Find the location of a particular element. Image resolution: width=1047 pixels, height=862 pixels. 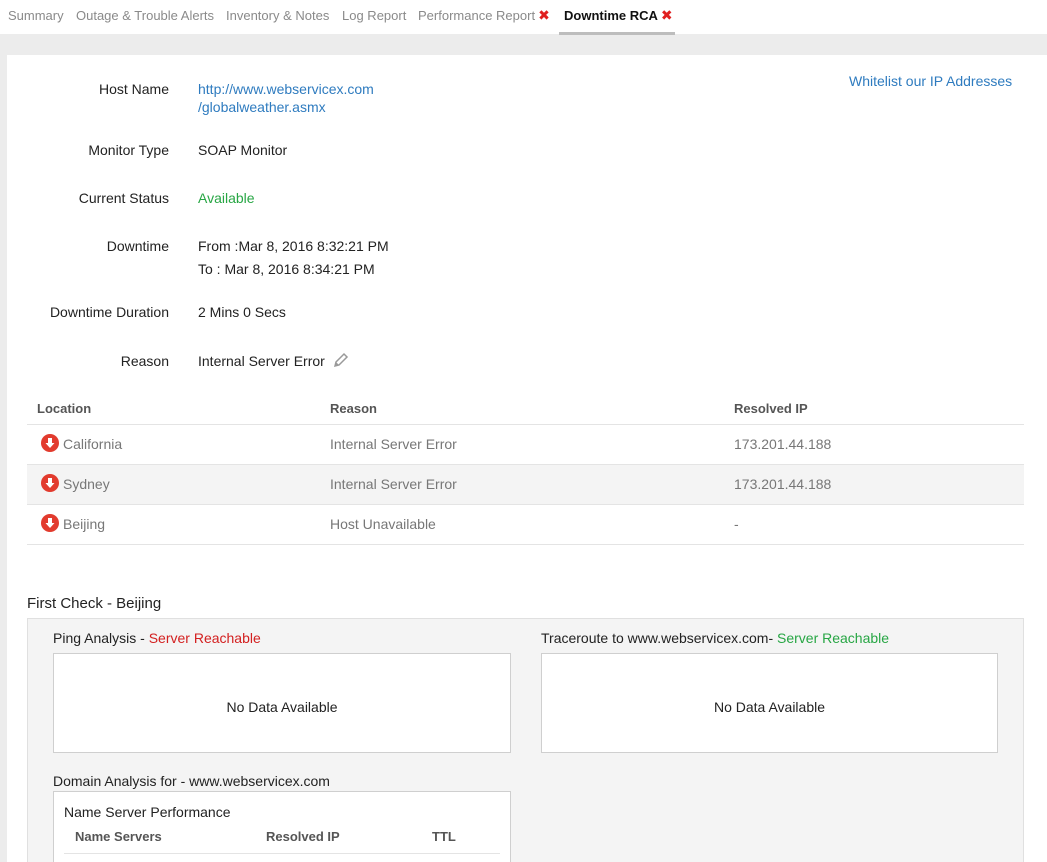

traceroute-no-data: No Data Available is located at coordinates (769, 707).